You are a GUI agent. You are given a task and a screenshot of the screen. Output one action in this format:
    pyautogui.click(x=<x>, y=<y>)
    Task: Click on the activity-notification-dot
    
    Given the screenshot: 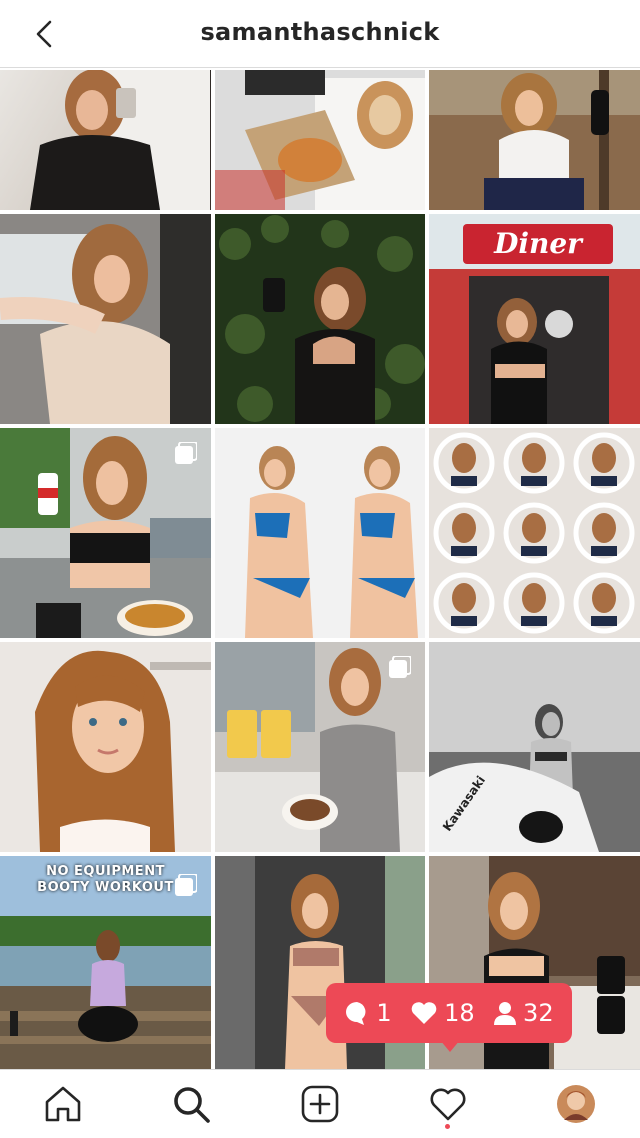 What is the action you would take?
    pyautogui.click(x=447, y=1126)
    